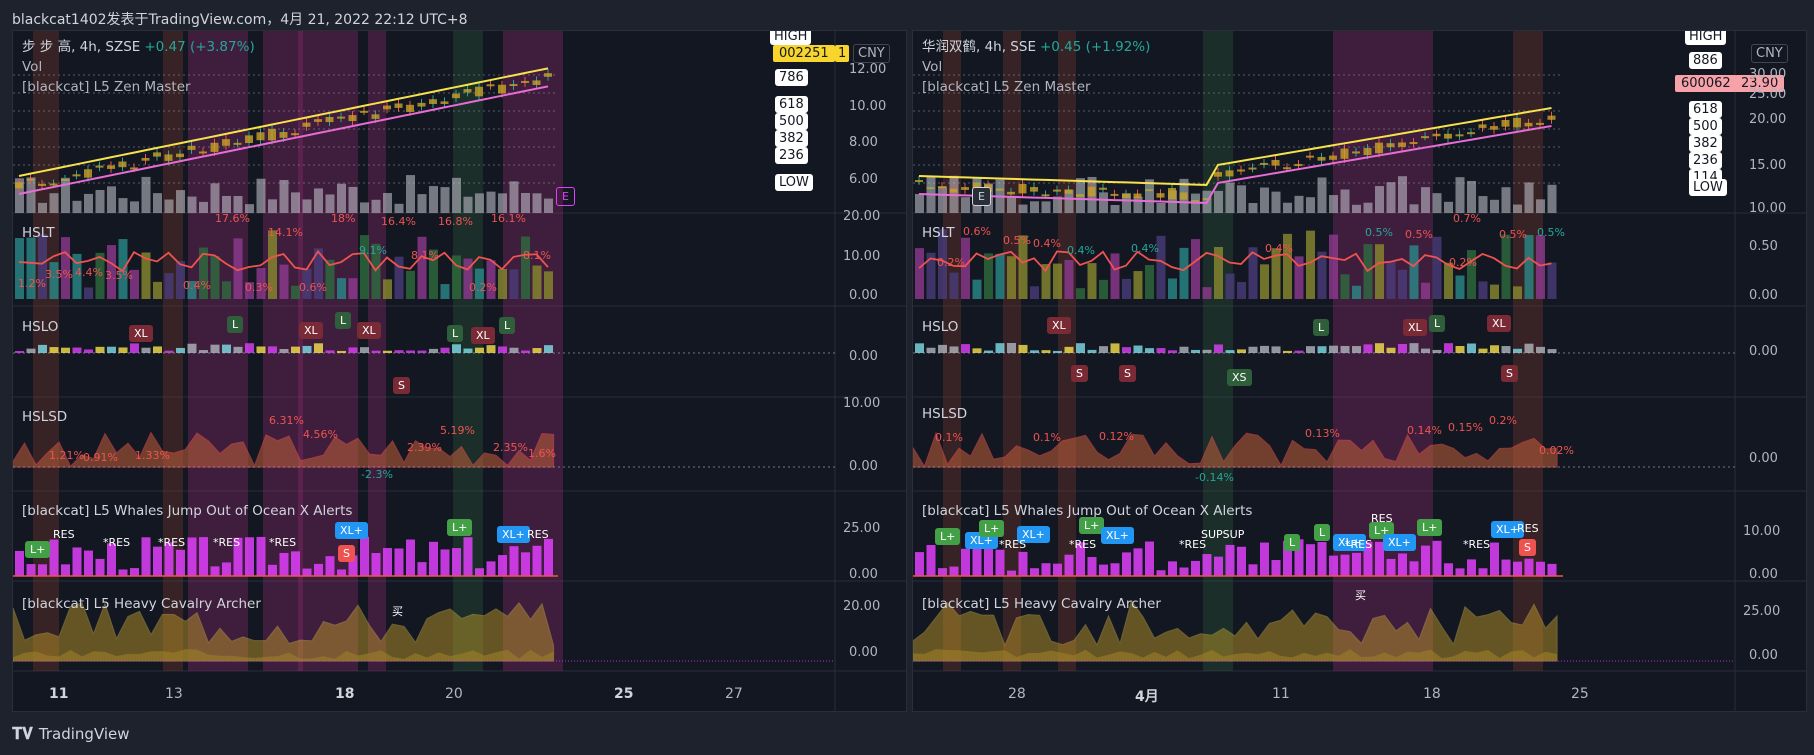 The image size is (1814, 755). I want to click on x-axis-label: 11, so click(1281, 694).